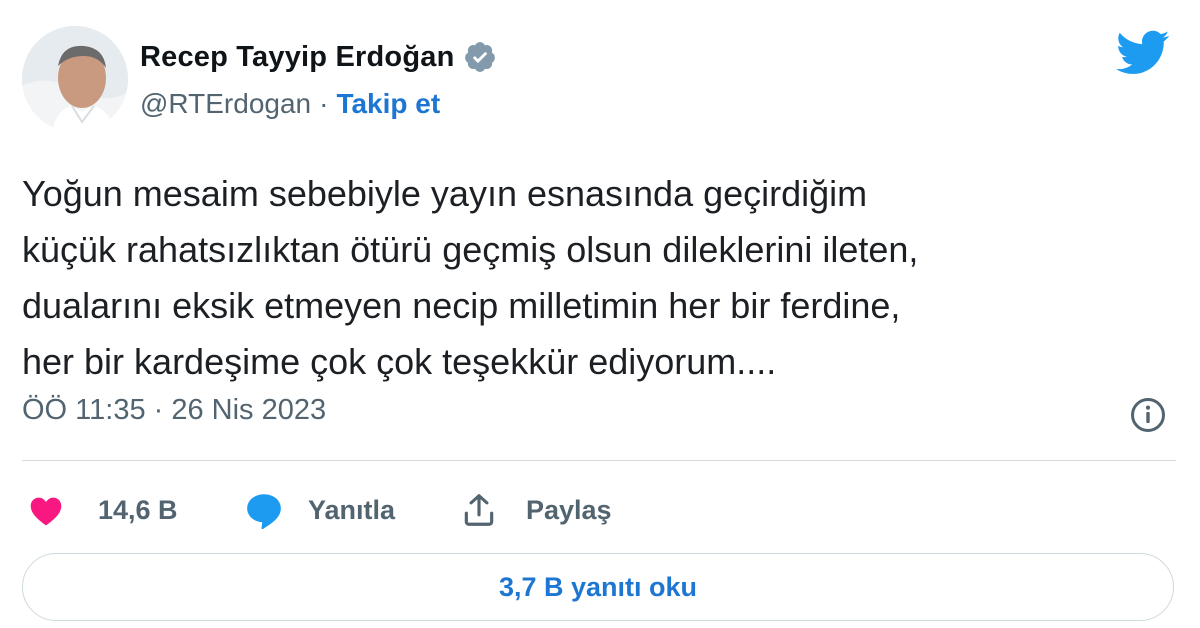  What do you see at coordinates (388, 104) in the screenshot?
I see `follow-button: Takip et` at bounding box center [388, 104].